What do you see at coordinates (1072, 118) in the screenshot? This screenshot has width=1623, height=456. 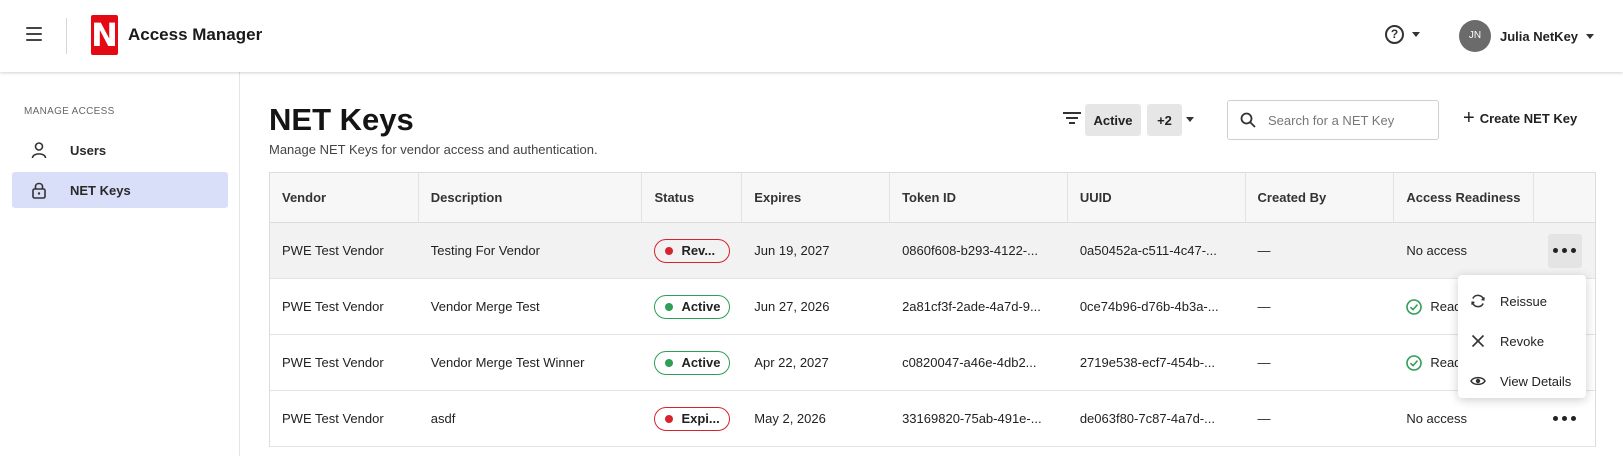 I see `filter-icon` at bounding box center [1072, 118].